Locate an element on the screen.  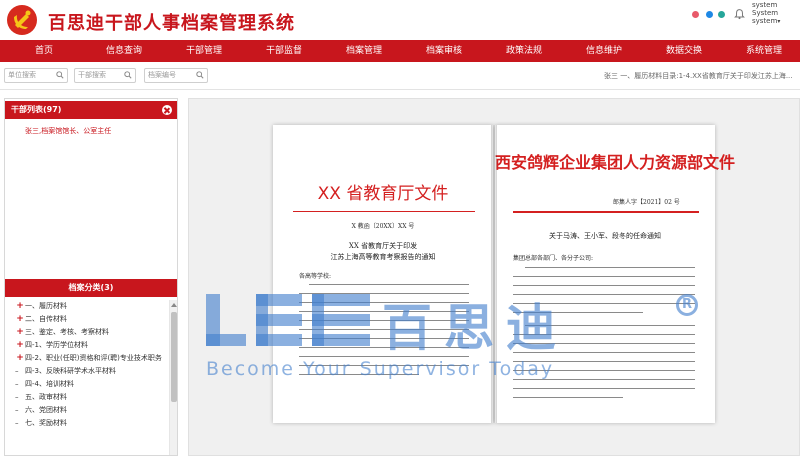
cadre-list-item: 张三,档案馆馆长、公室主任 is located at coordinates (68, 131).